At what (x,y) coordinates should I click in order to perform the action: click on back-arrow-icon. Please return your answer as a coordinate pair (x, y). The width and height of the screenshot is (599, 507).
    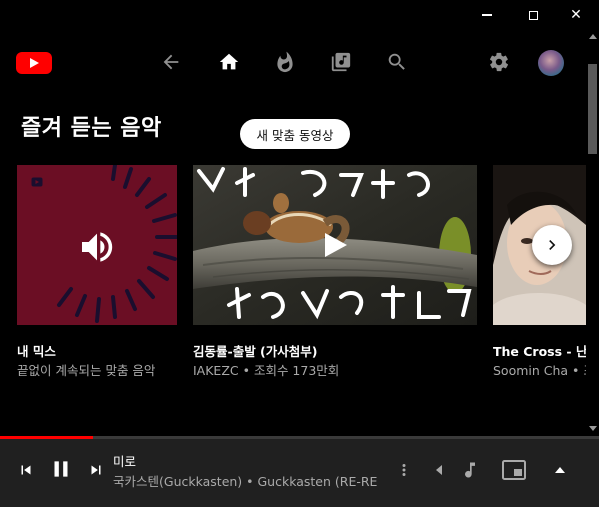
    Looking at the image, I should click on (171, 62).